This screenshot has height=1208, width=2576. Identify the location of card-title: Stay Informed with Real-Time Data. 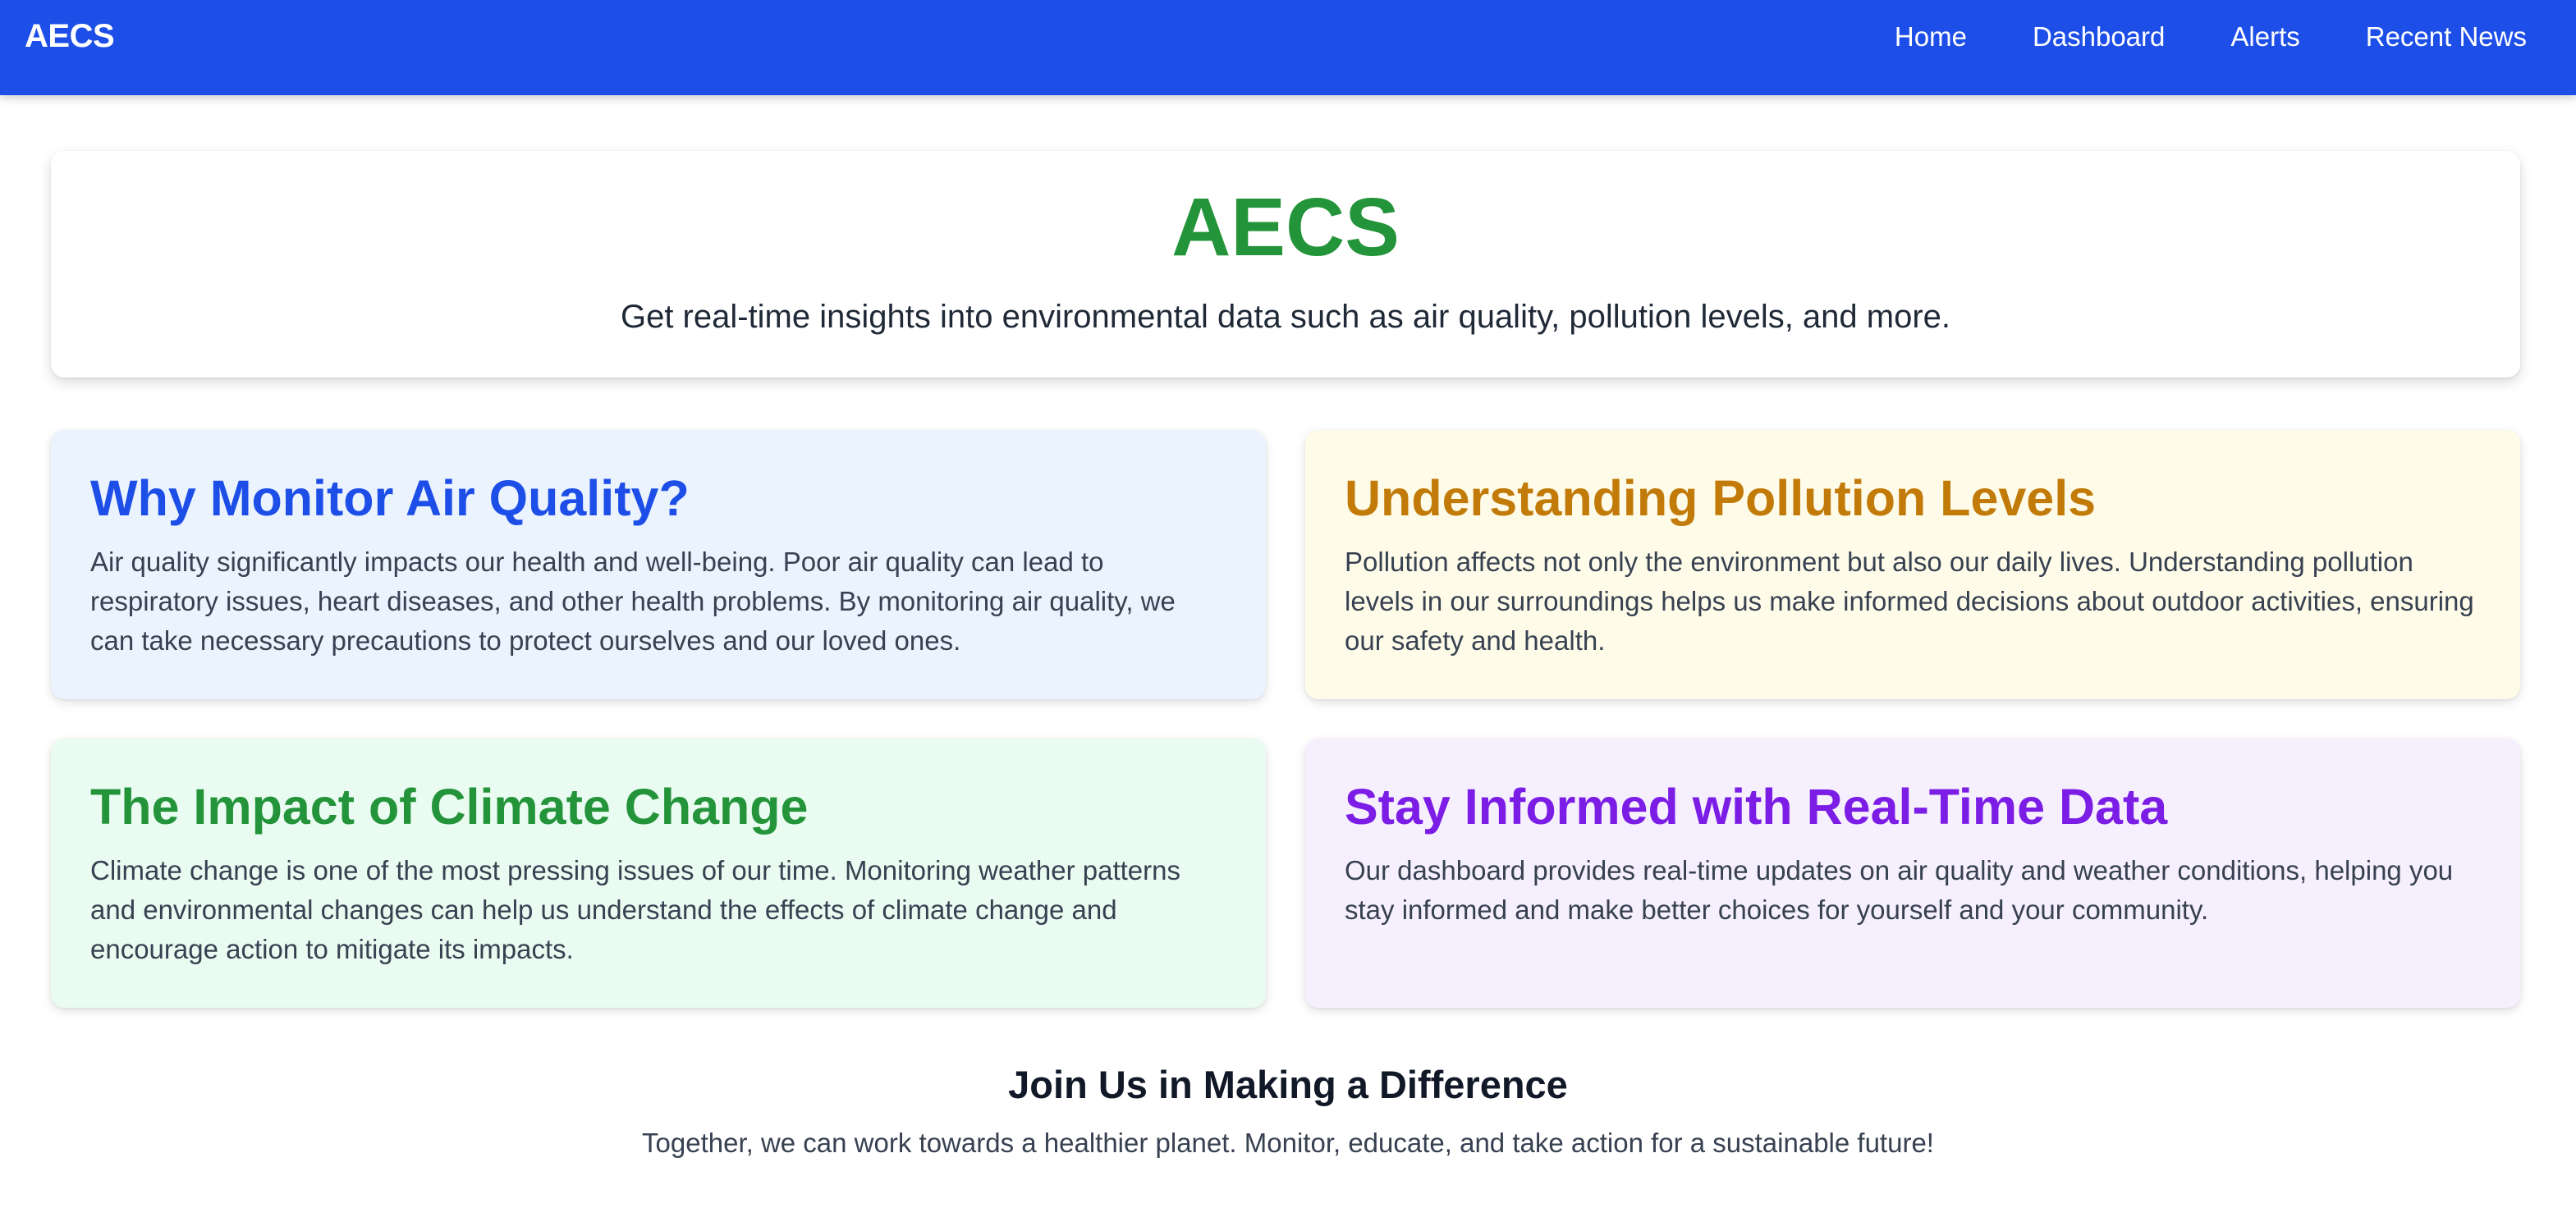
(1756, 807).